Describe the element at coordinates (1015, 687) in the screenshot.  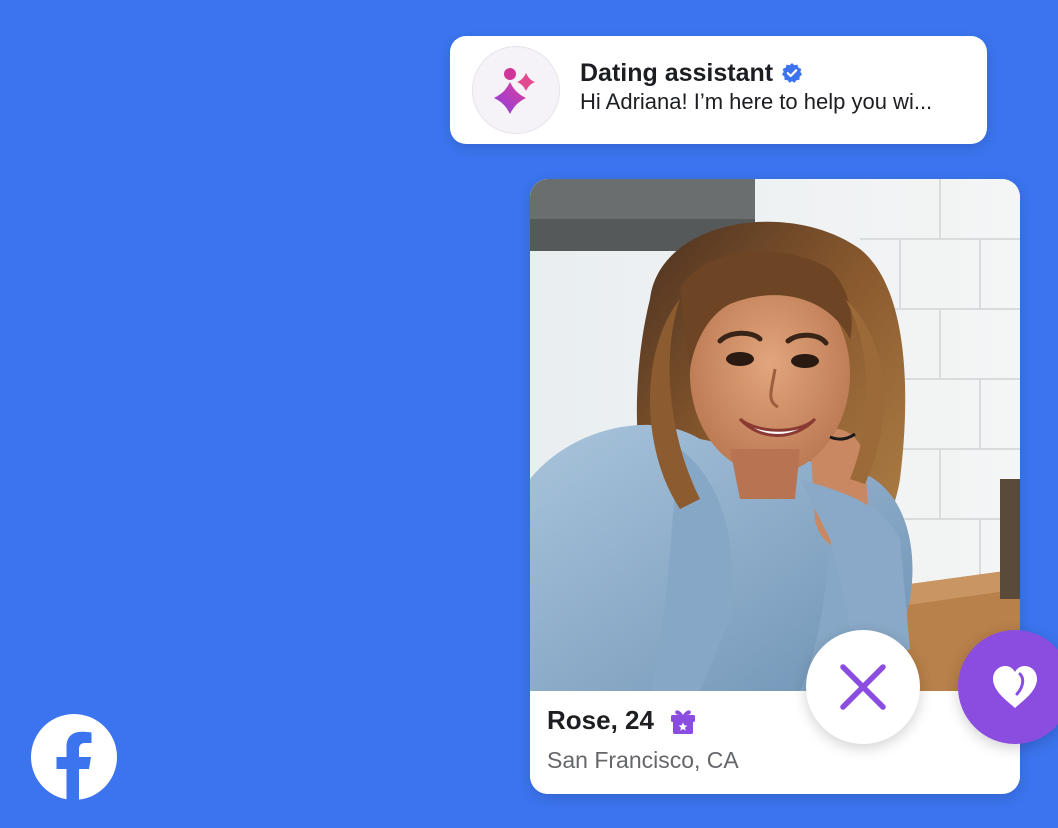
I see `heart-icon` at that location.